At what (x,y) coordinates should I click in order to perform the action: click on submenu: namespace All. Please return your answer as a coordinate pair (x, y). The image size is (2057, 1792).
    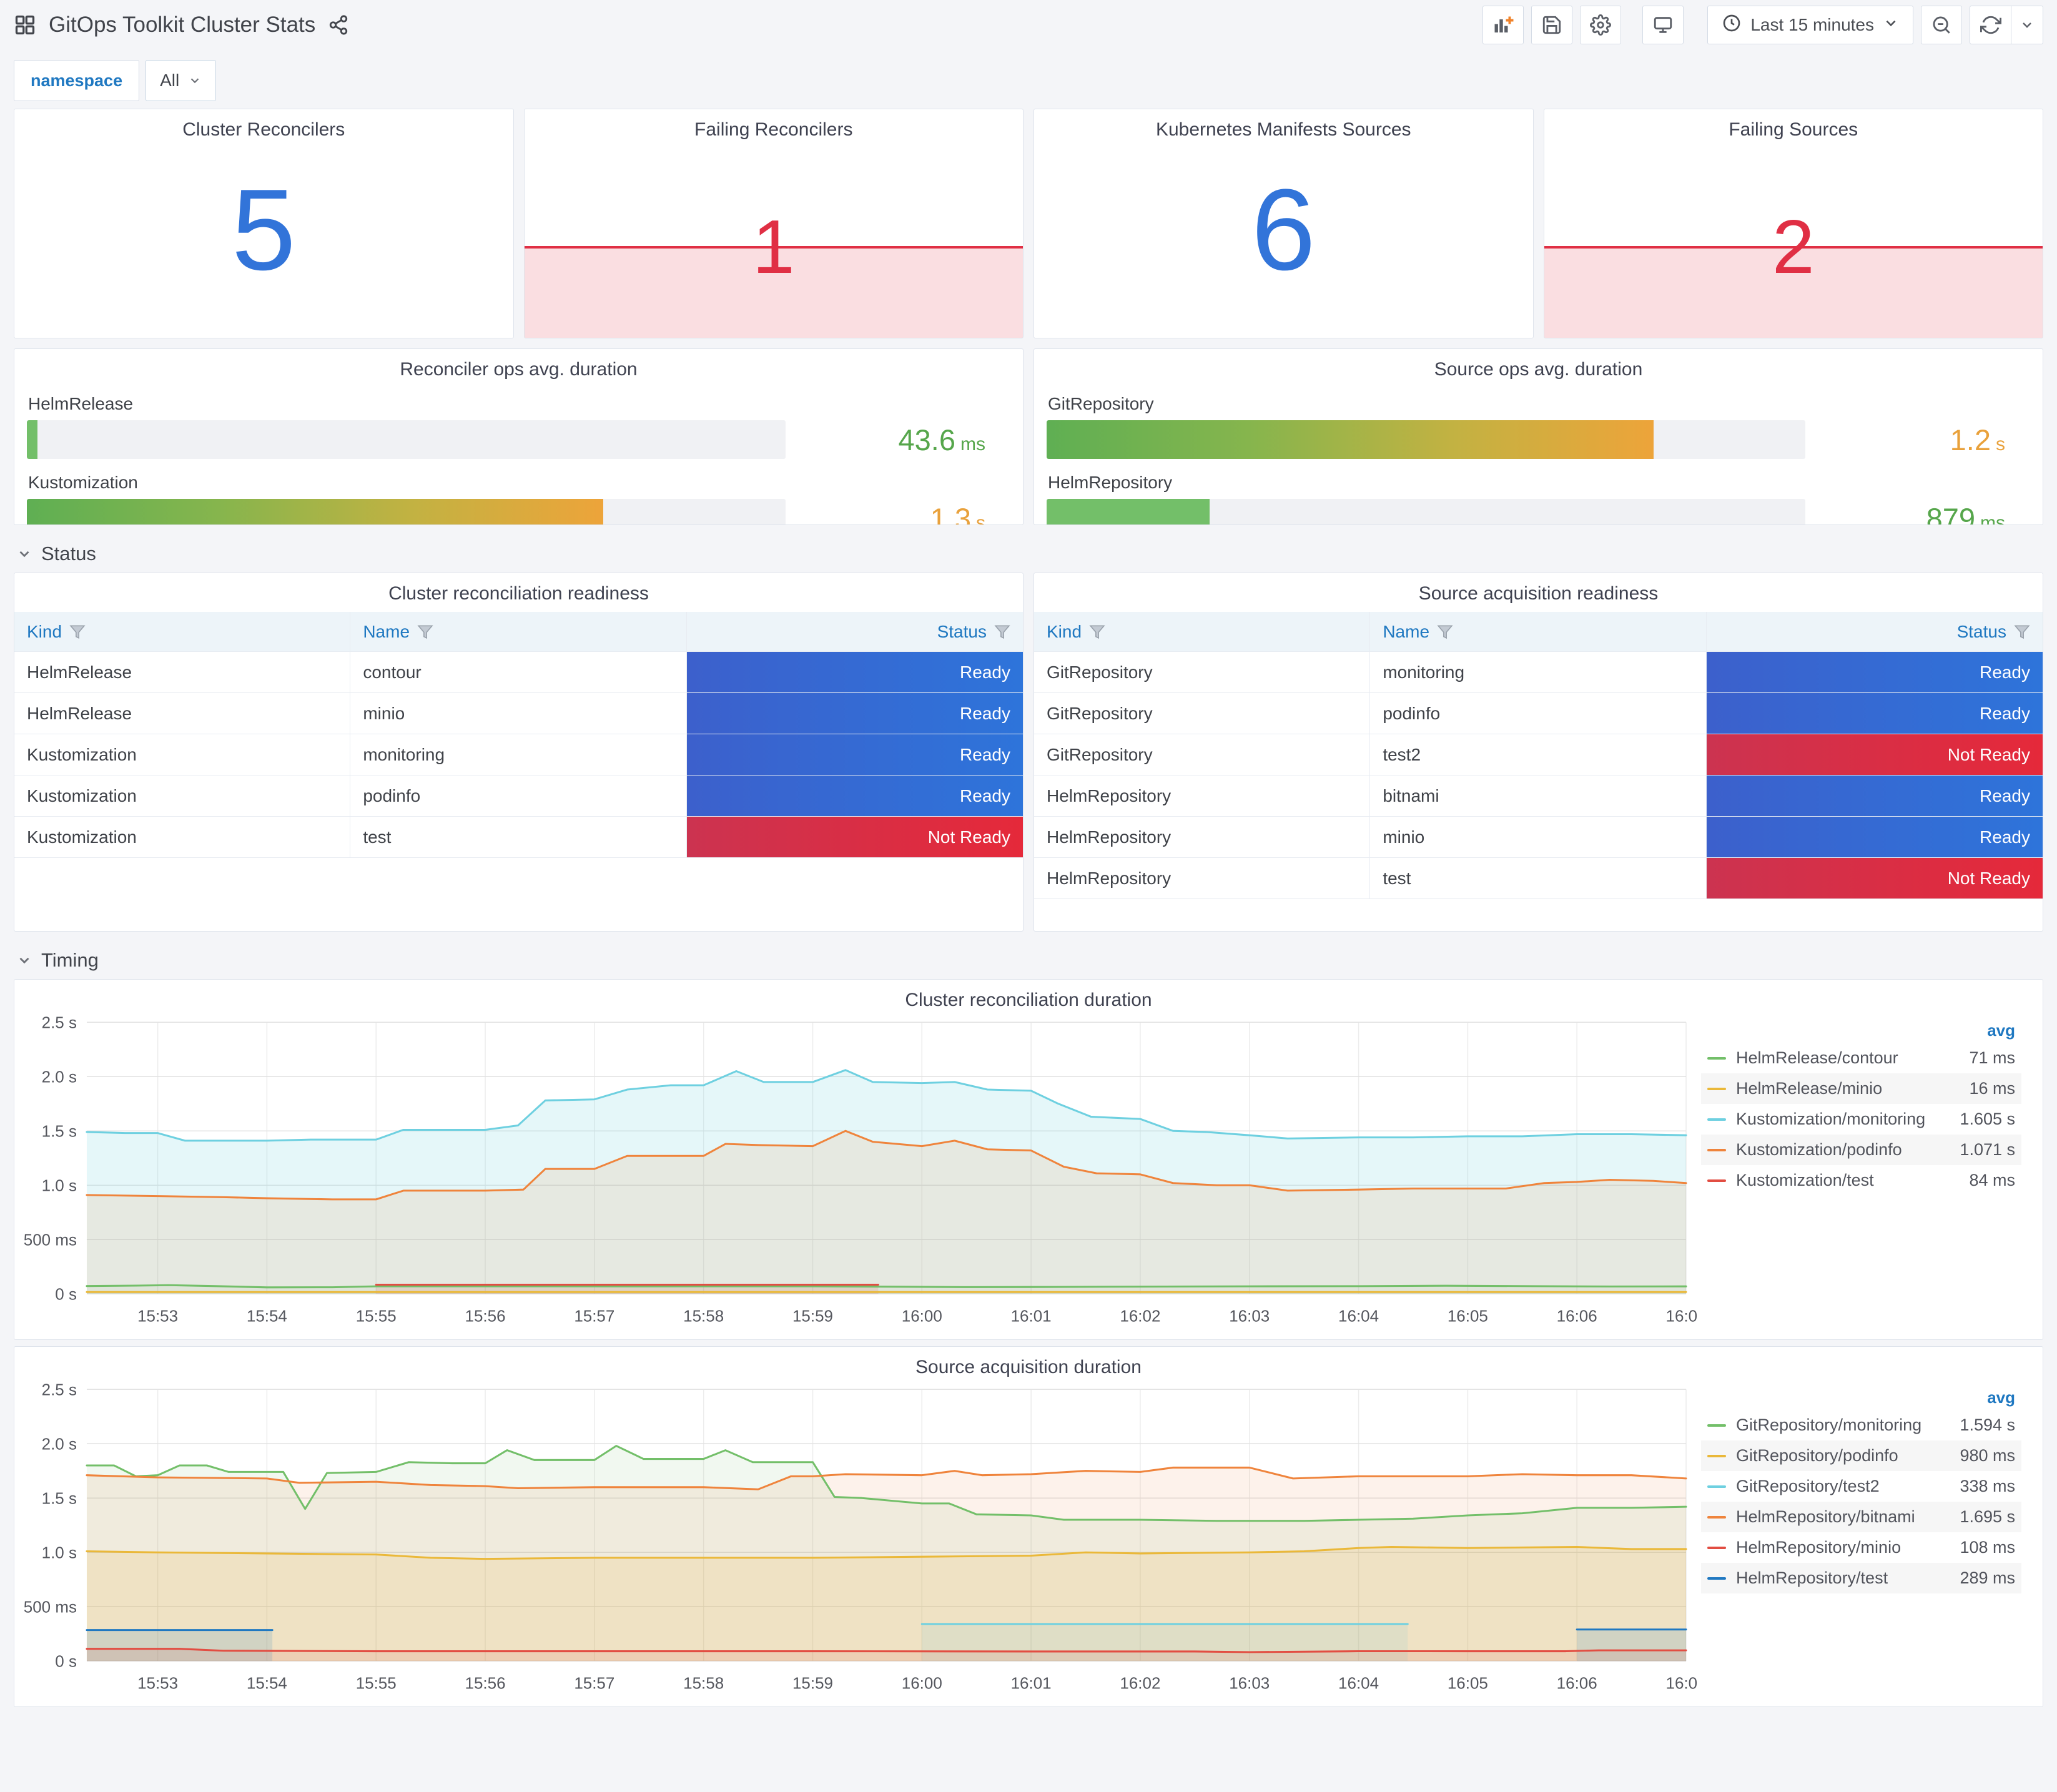
    Looking at the image, I should click on (1028, 80).